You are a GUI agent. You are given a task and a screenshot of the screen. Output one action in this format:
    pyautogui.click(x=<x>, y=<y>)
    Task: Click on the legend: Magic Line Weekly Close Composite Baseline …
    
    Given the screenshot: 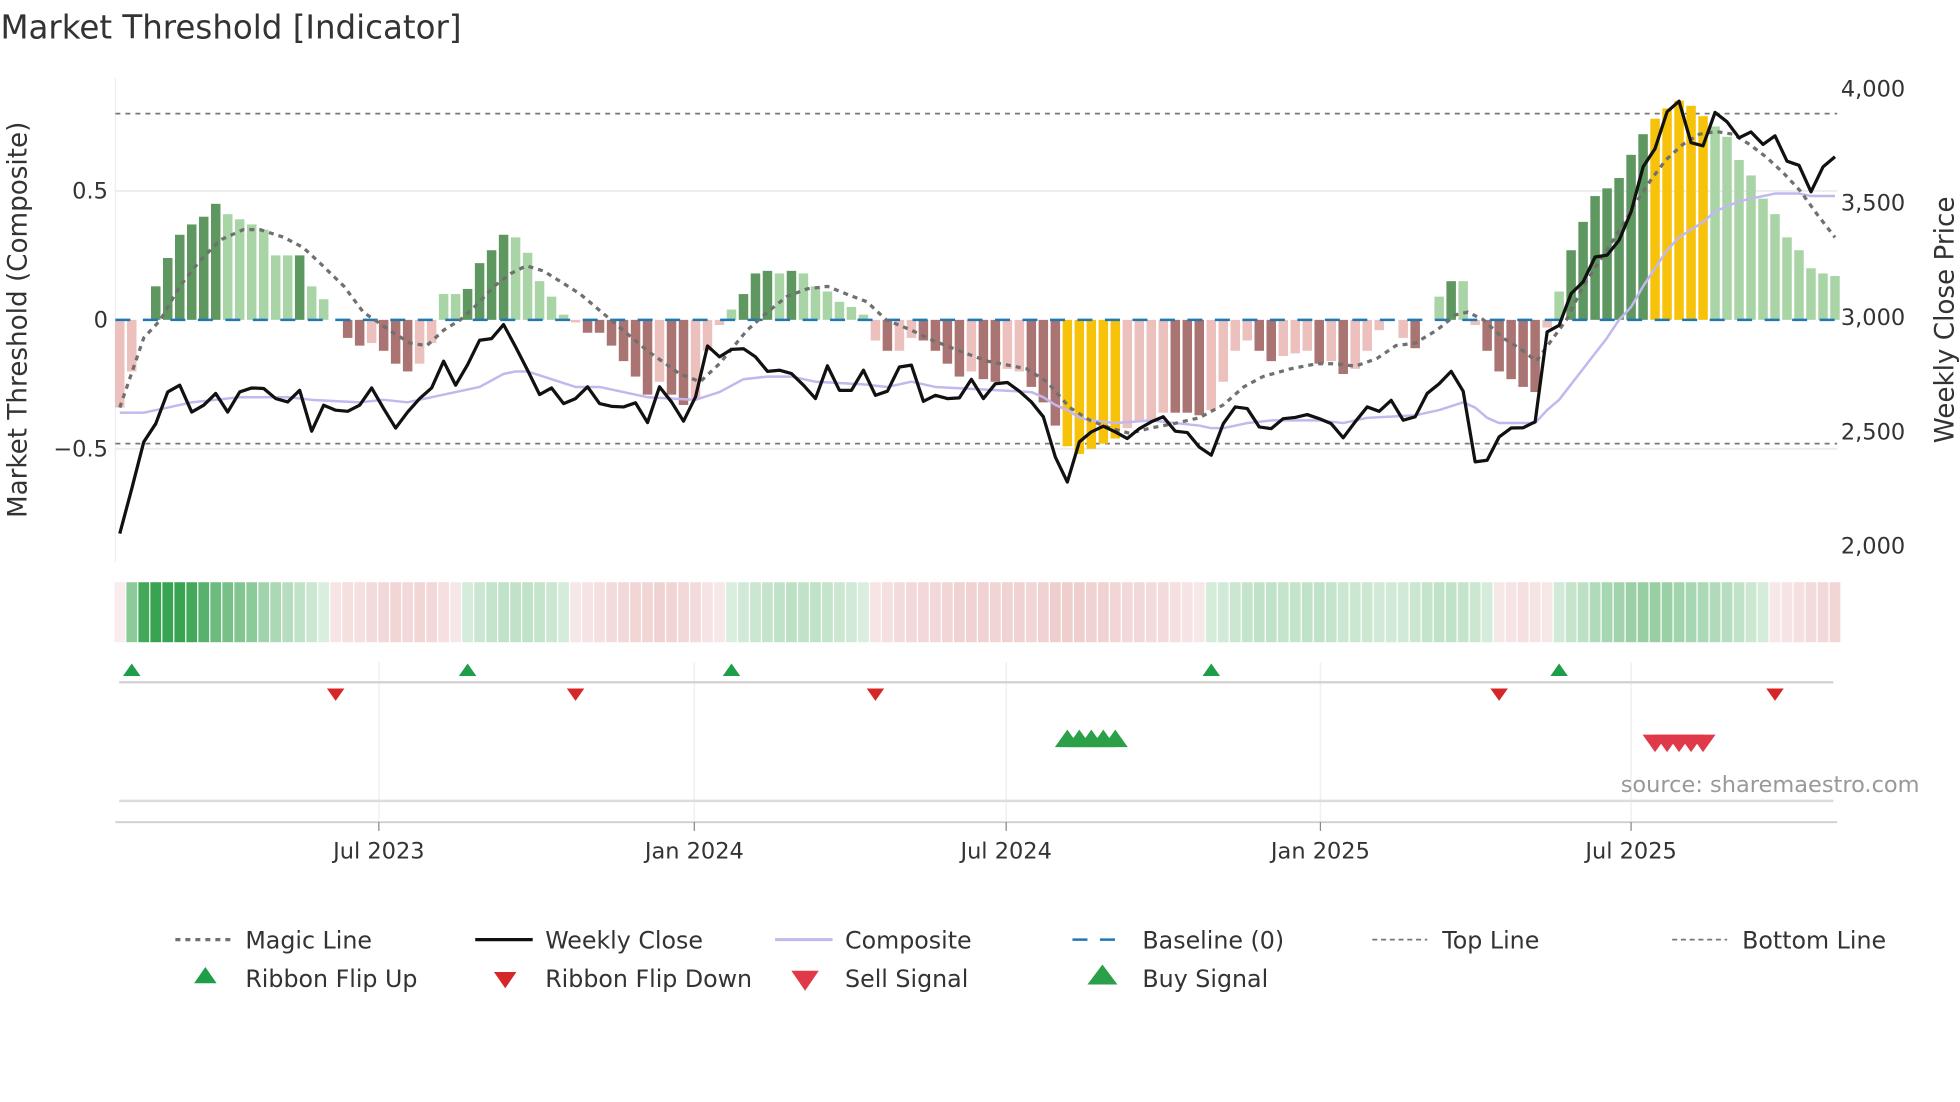 What is the action you would take?
    pyautogui.click(x=1030, y=959)
    